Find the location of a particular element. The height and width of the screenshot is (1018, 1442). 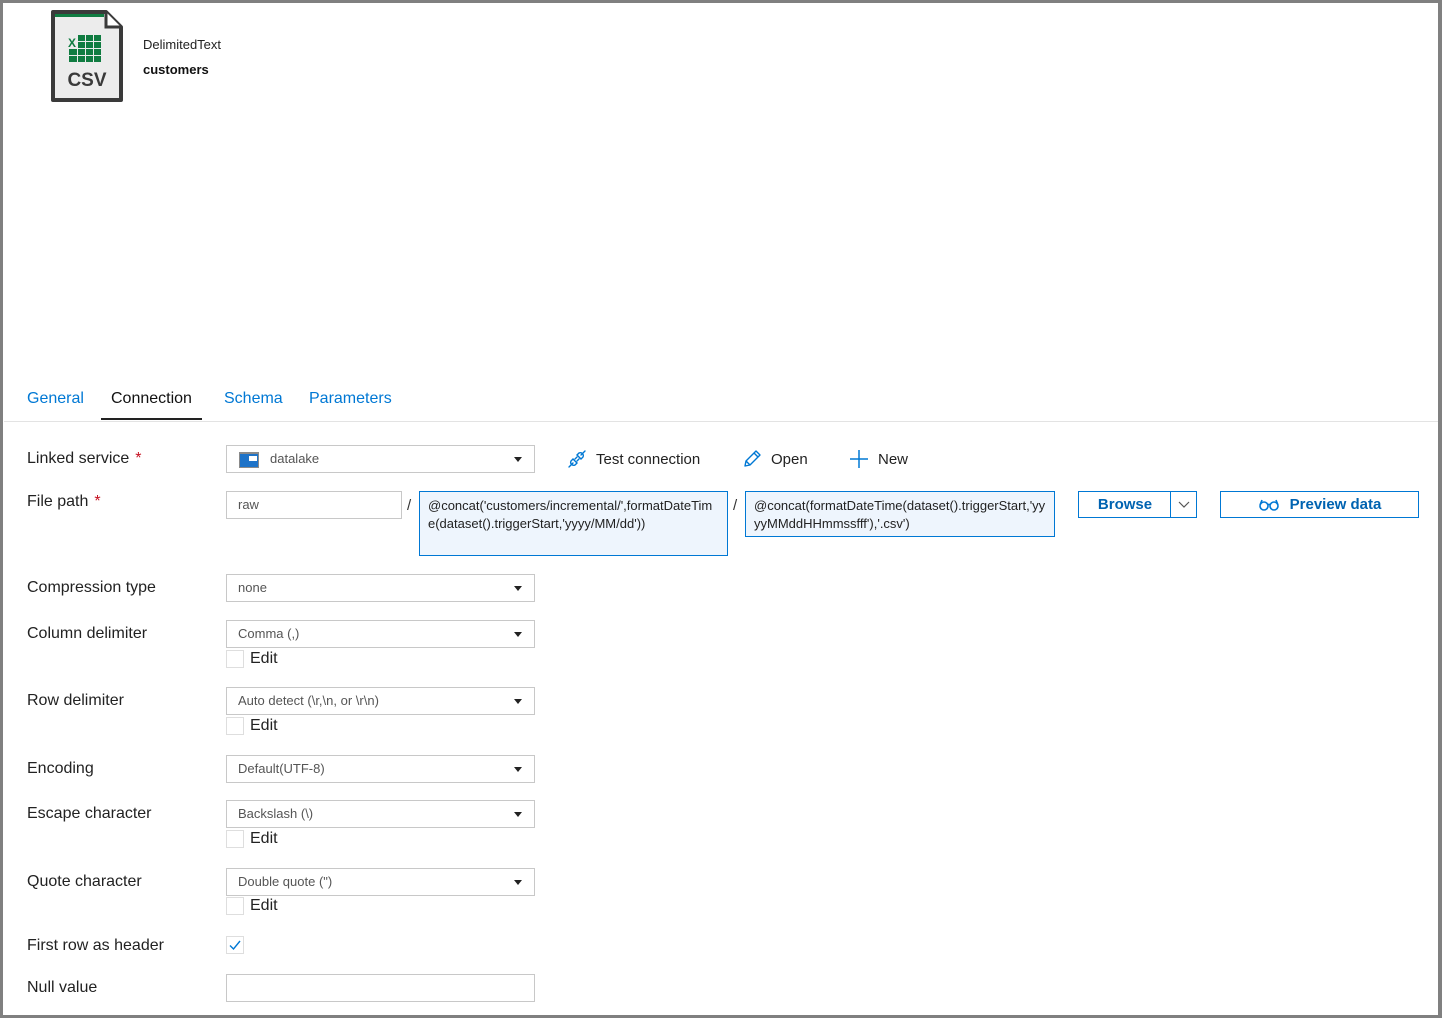

checkmark-icon is located at coordinates (235, 945).